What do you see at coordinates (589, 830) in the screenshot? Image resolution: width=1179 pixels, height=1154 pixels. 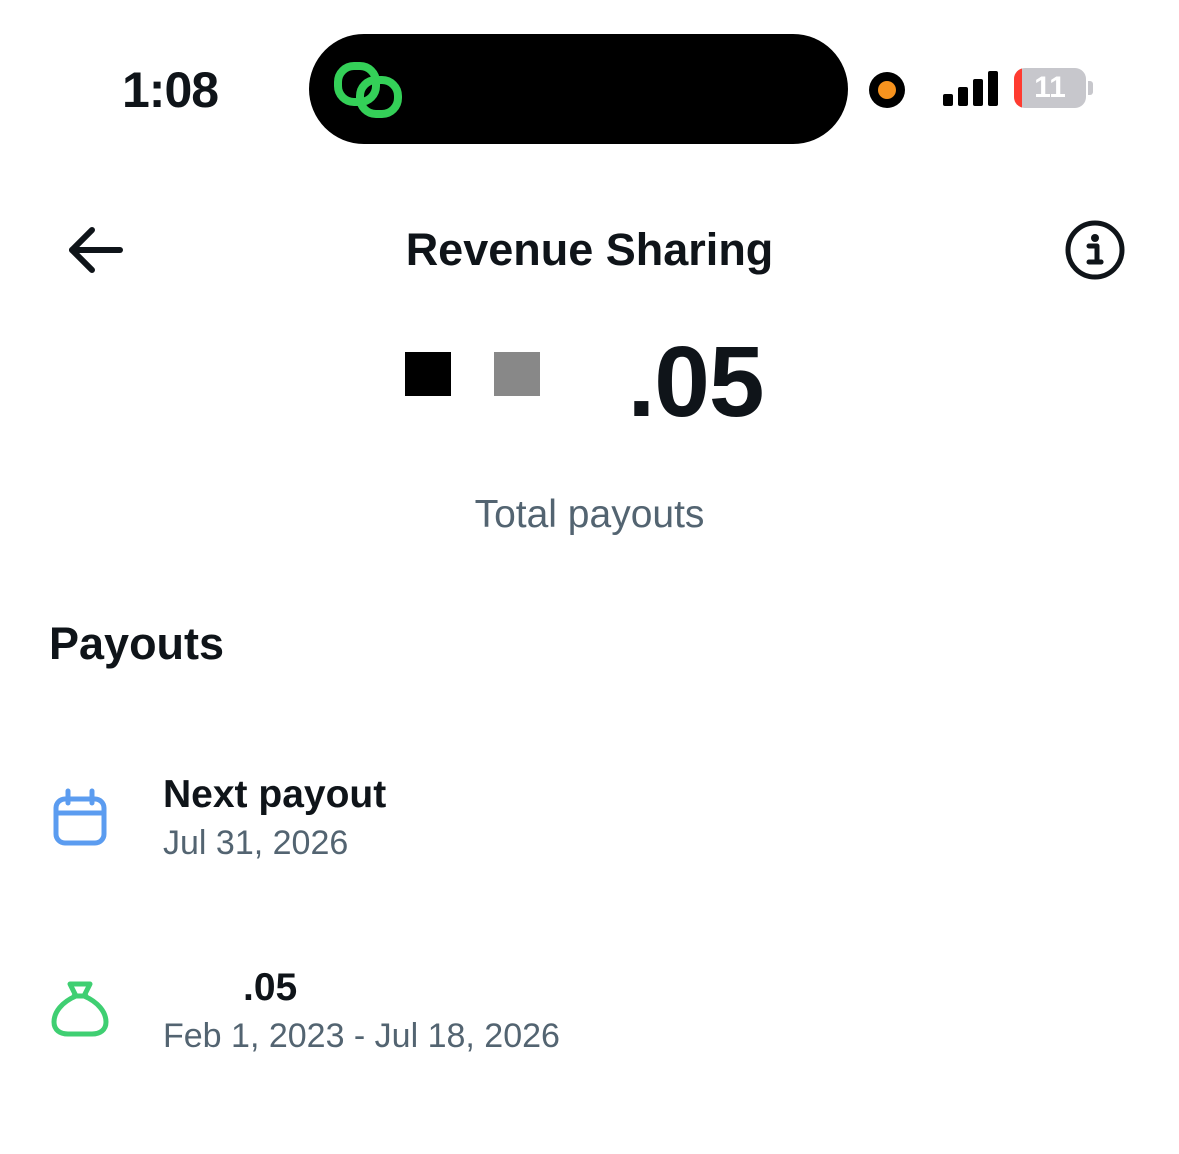 I see `next-payout-row: Next payout Jul 31, 2026` at bounding box center [589, 830].